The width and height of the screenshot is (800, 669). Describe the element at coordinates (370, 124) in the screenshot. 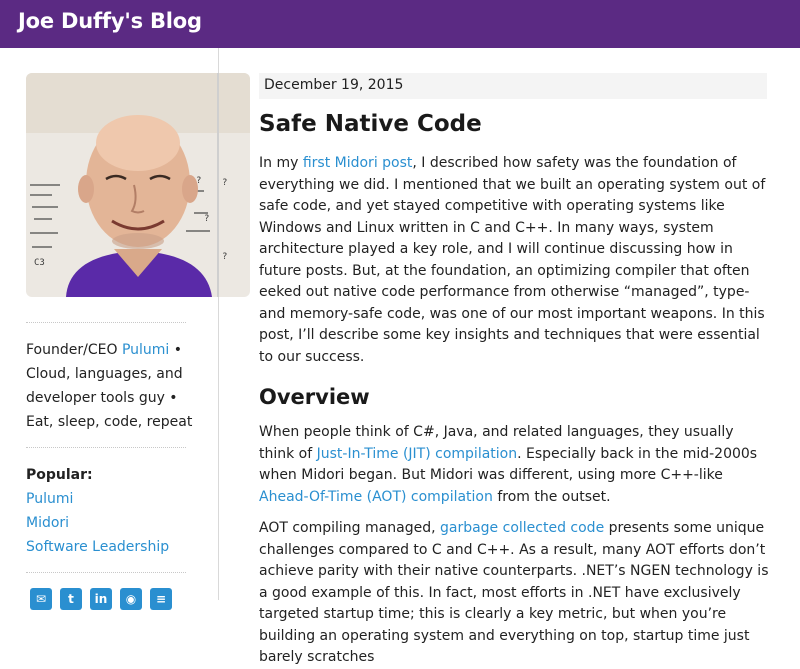

I see `post-title: Safe Native Code` at that location.